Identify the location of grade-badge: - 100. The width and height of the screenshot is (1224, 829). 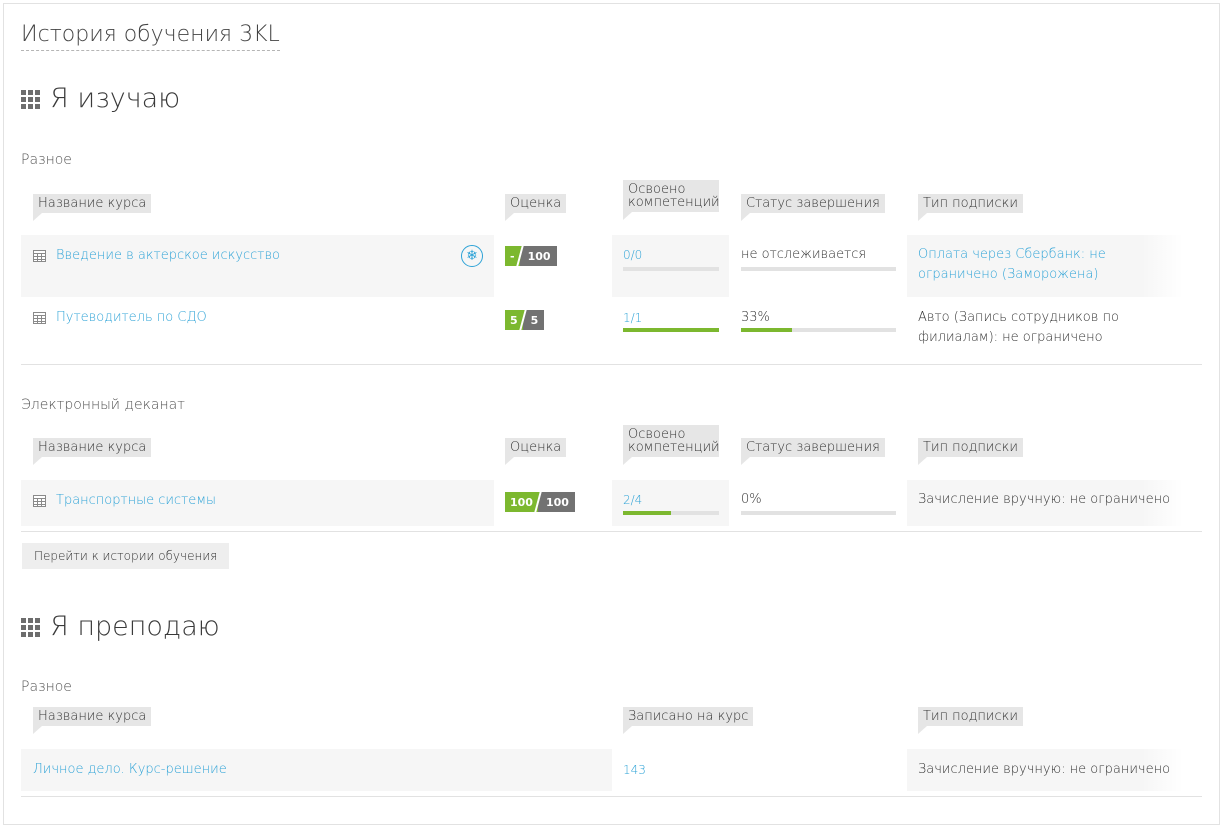
(531, 256).